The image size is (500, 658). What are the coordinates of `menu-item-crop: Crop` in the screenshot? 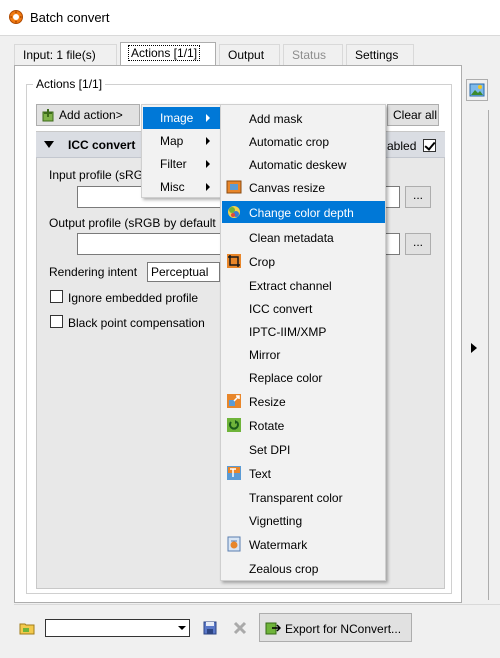 It's located at (303, 261).